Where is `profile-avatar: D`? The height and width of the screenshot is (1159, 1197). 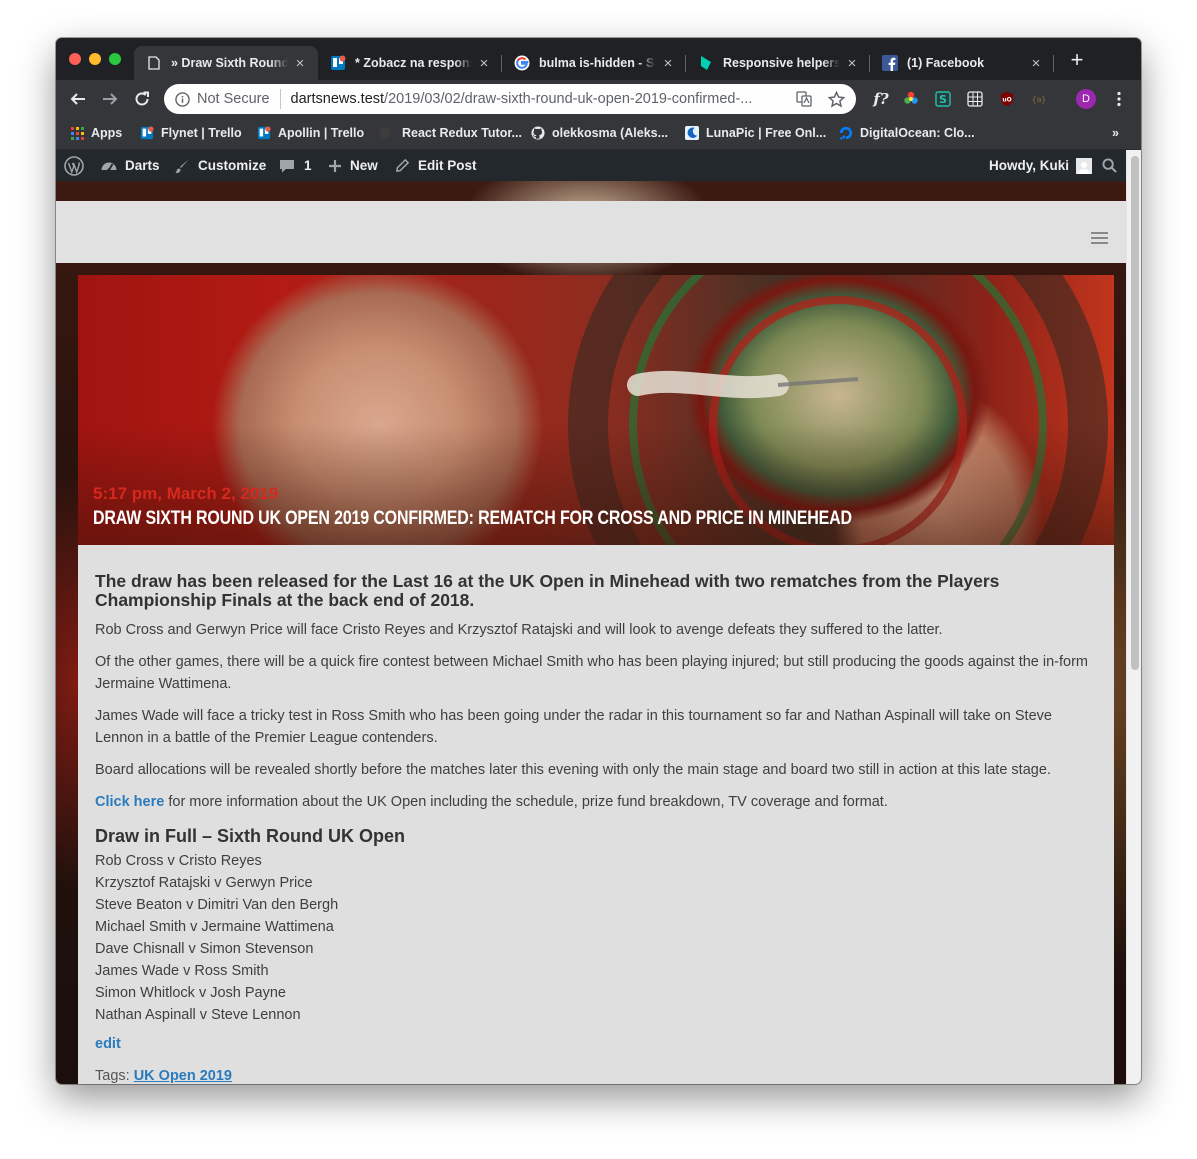 profile-avatar: D is located at coordinates (1086, 99).